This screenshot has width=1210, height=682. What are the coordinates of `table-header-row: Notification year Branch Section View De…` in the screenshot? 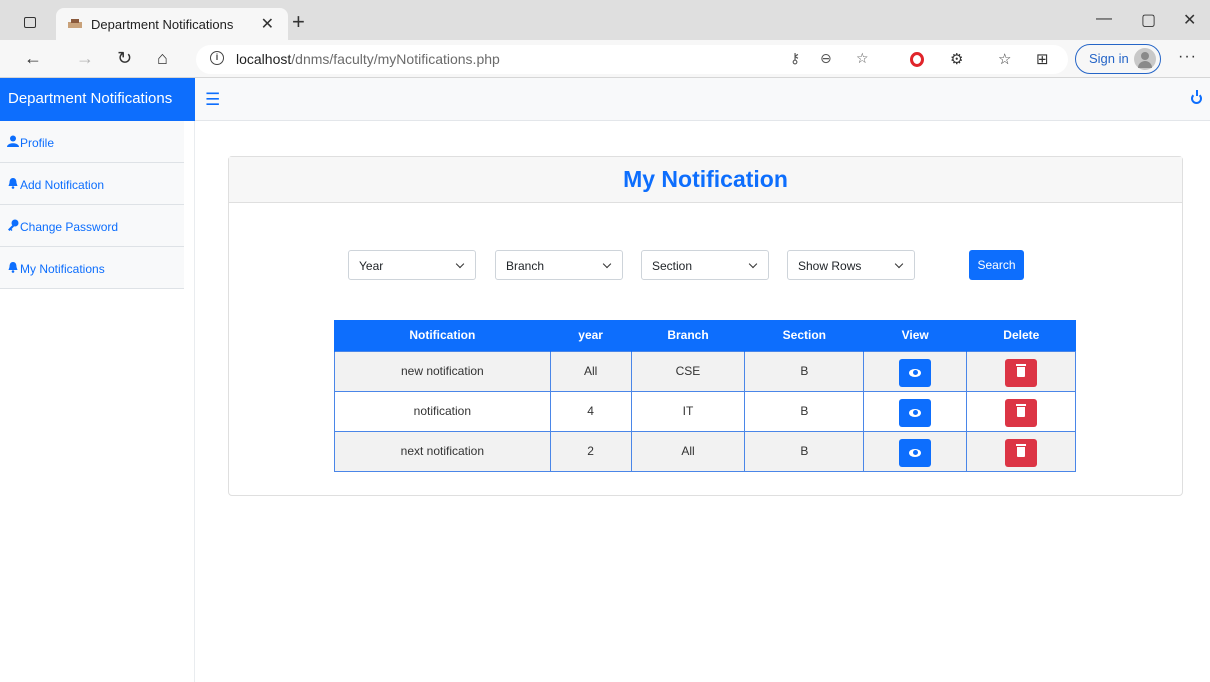 It's located at (705, 335).